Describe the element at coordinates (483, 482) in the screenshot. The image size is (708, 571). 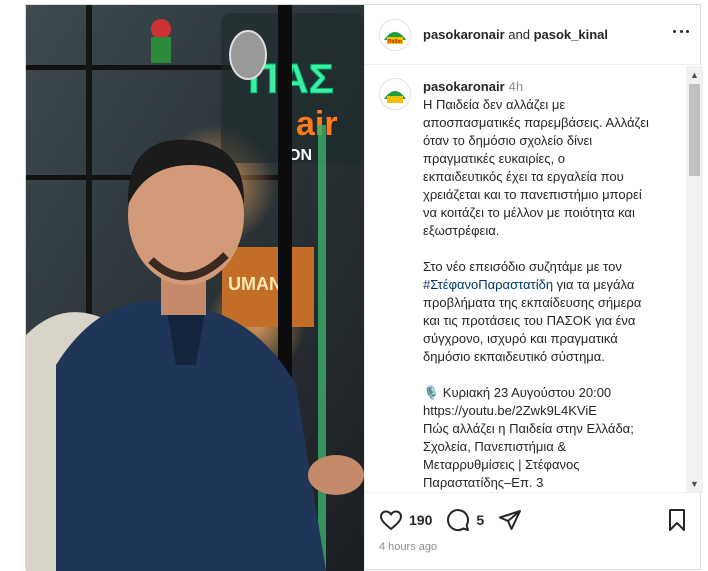
I see `caption-line: Παραστατίδης–Επ. 3` at that location.